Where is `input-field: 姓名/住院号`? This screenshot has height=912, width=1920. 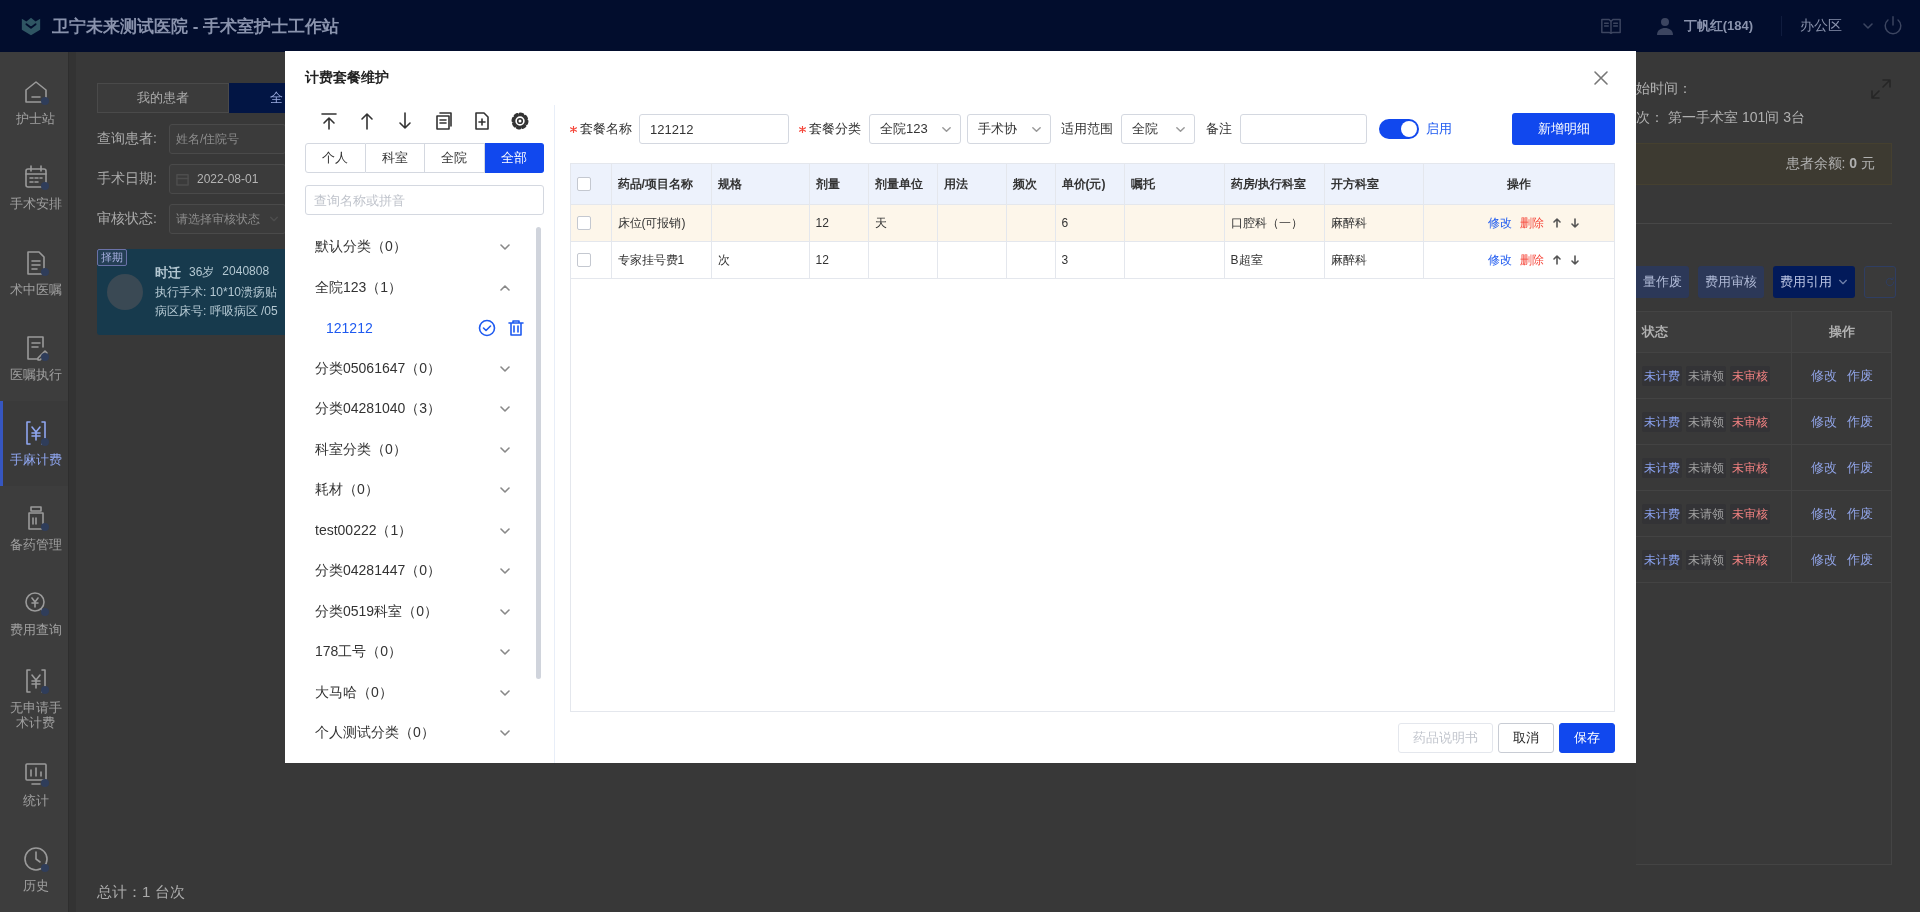 input-field: 姓名/住院号 is located at coordinates (227, 139).